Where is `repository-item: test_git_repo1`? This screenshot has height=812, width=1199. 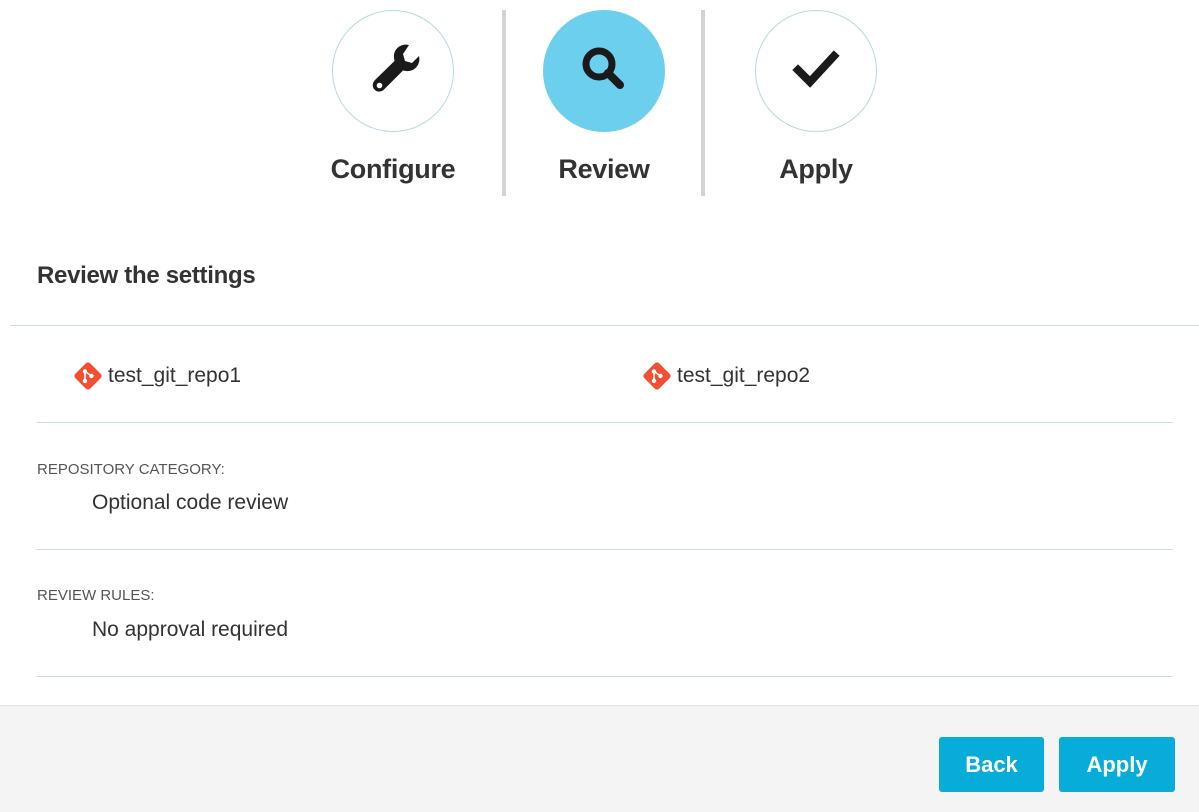 repository-item: test_git_repo1 is located at coordinates (156, 376).